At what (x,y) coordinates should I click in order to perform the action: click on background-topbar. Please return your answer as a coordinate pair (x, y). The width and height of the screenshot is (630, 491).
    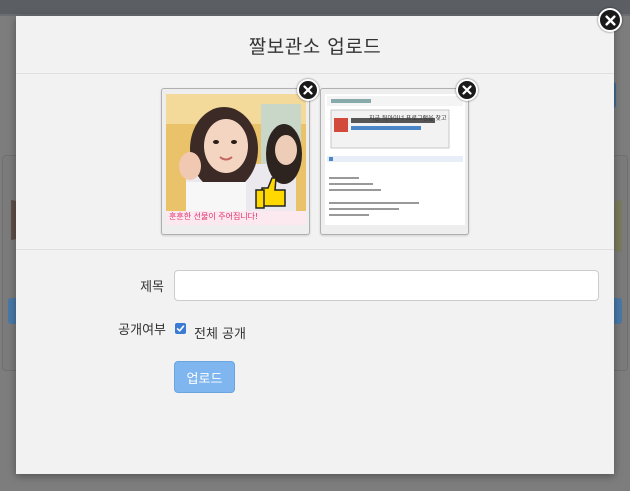
    Looking at the image, I should click on (315, 7).